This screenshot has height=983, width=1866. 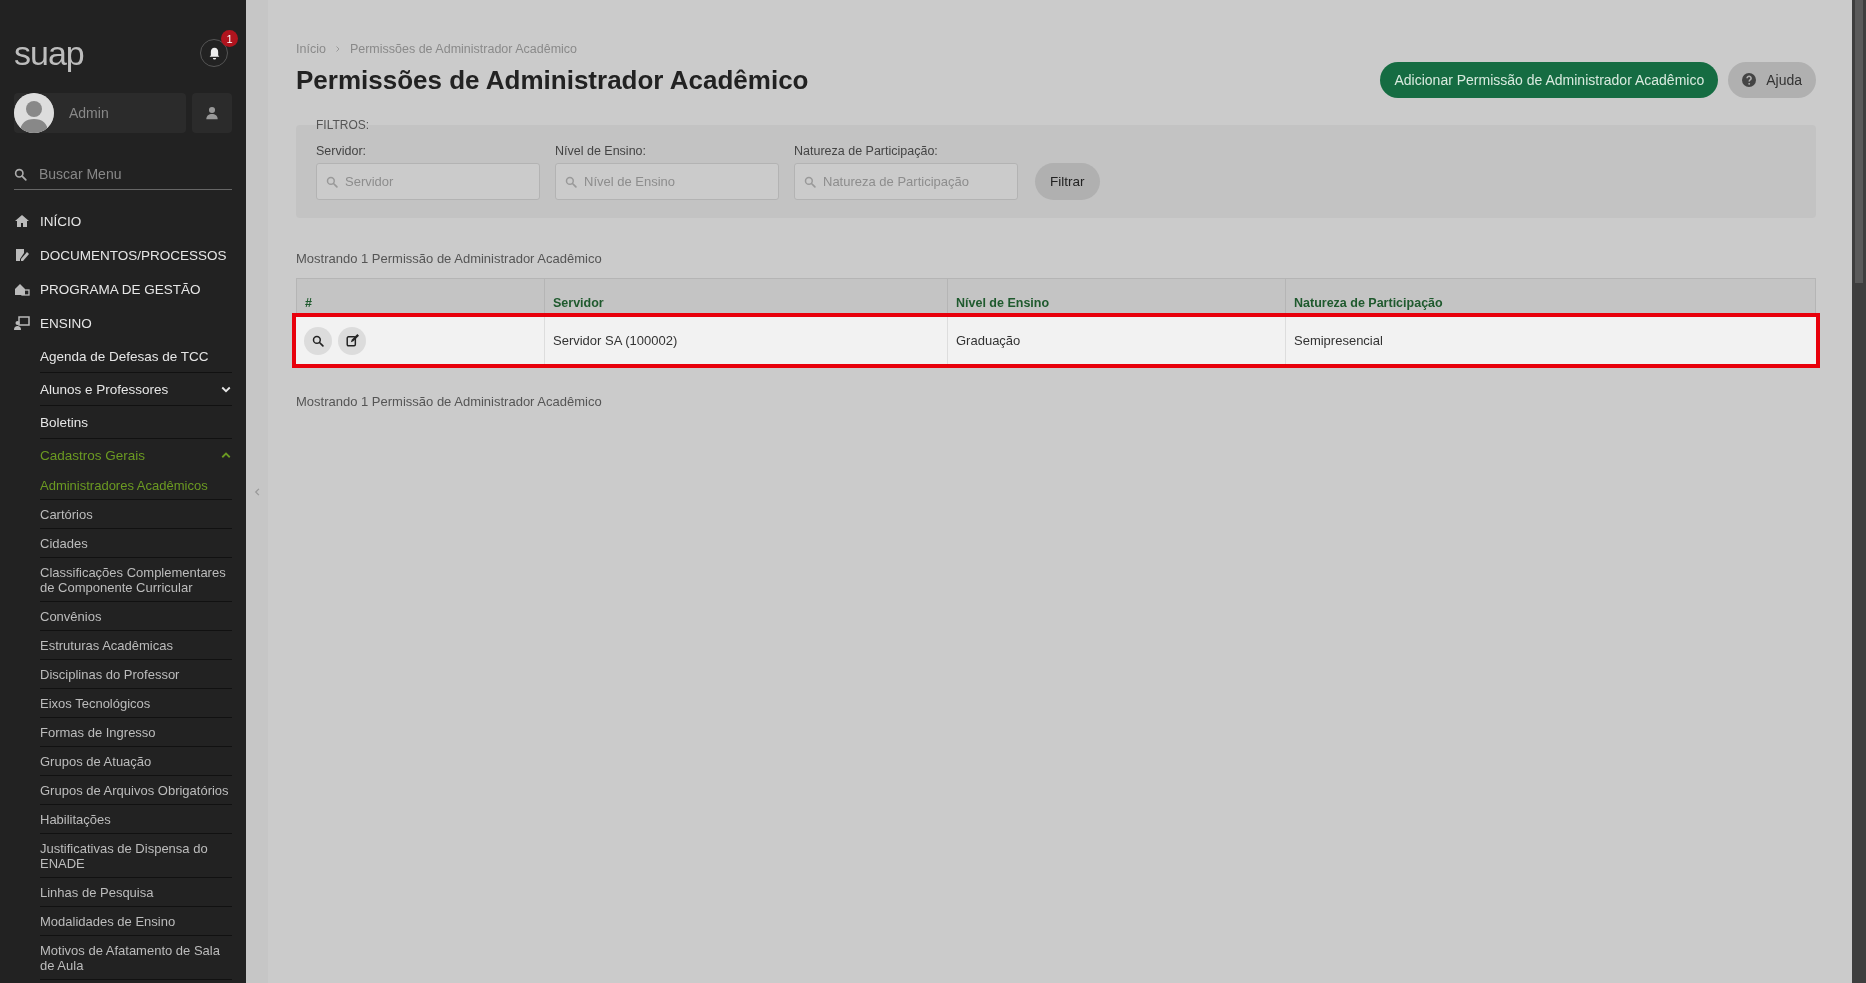 What do you see at coordinates (214, 53) in the screenshot?
I see `bell-icon` at bounding box center [214, 53].